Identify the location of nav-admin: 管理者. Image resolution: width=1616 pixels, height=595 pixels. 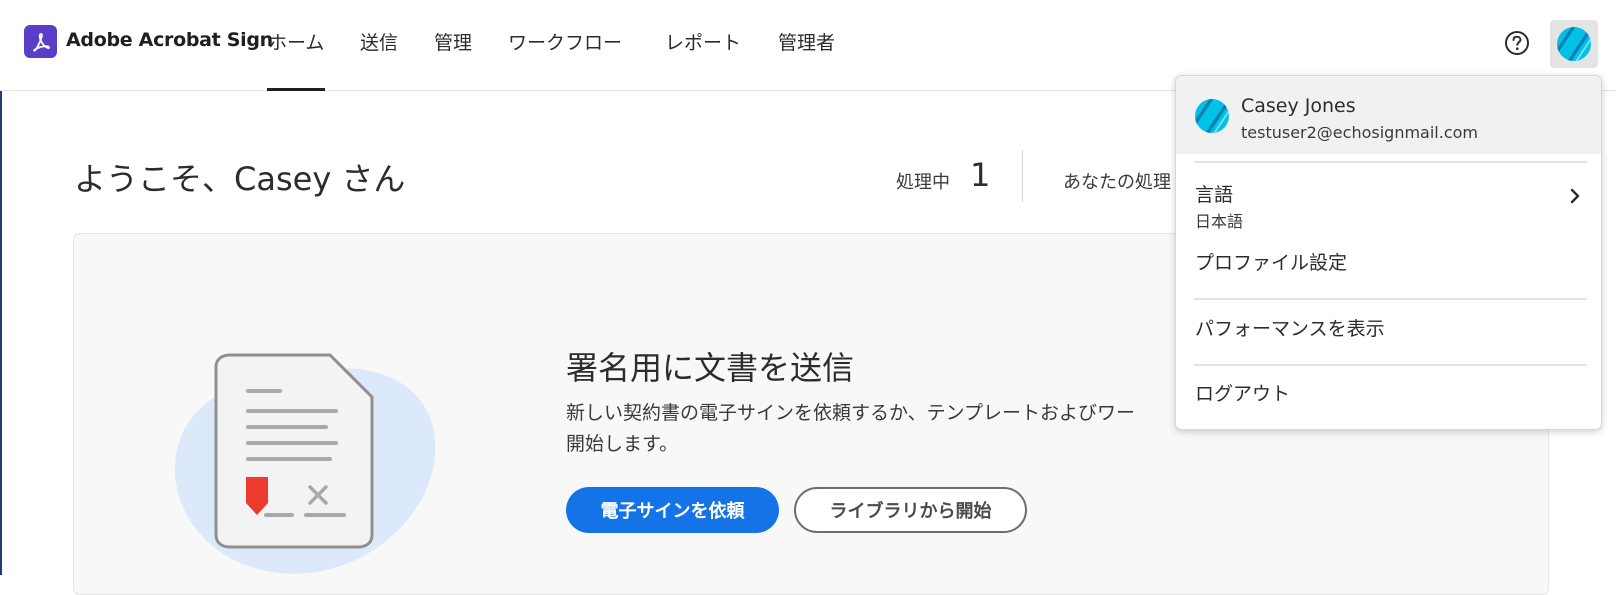
(806, 41).